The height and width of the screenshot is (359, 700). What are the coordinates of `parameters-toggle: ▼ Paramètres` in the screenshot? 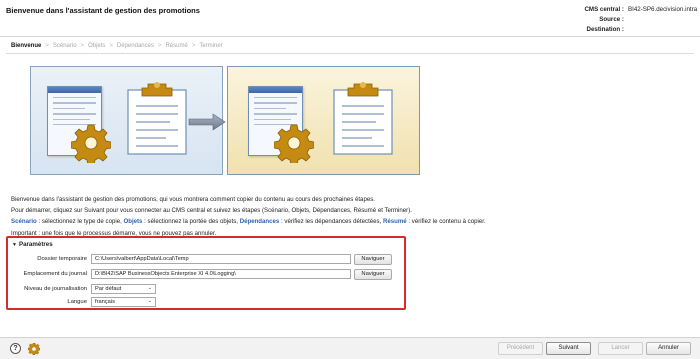 It's located at (32, 244).